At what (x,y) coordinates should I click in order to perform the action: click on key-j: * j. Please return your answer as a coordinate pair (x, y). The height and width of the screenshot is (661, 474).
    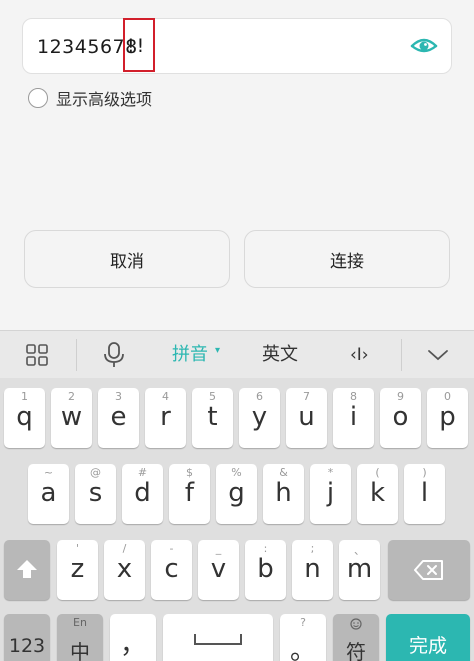
    Looking at the image, I should click on (330, 494).